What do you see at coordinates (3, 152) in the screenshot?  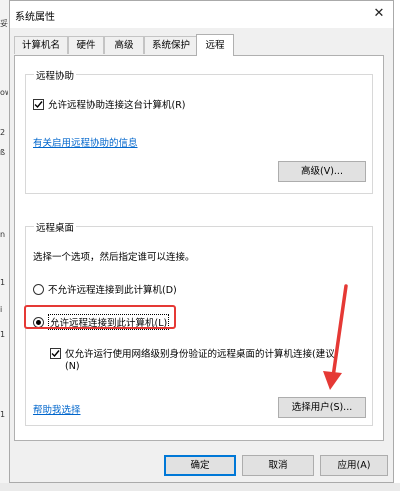 I see `background-fragment: ß` at bounding box center [3, 152].